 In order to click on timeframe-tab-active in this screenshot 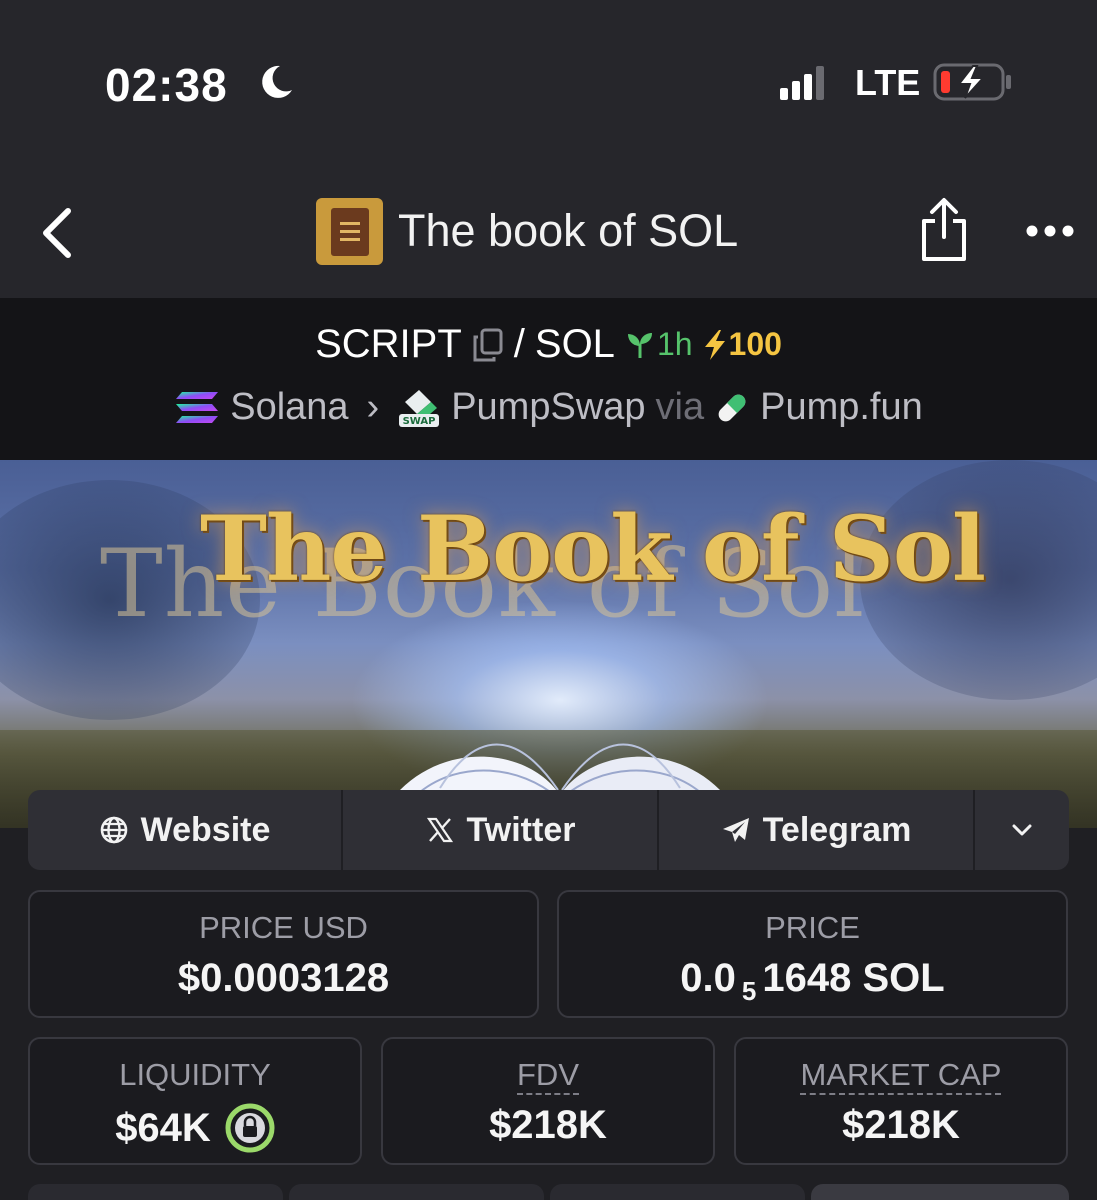, I will do `click(940, 1192)`.